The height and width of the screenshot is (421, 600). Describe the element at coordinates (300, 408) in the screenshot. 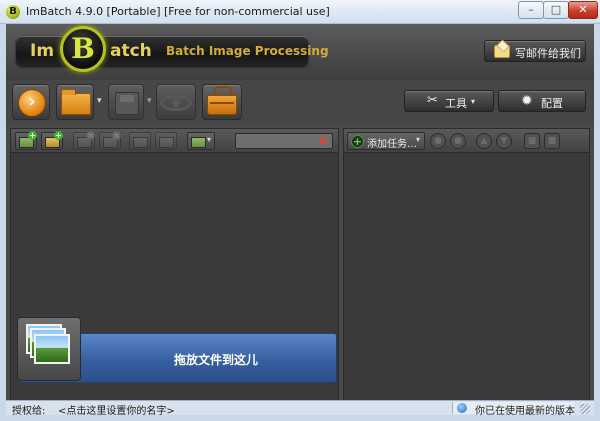

I see `status-bar: 授权给: <点击这里设置你的名字> 你已在使用最新的版本` at that location.